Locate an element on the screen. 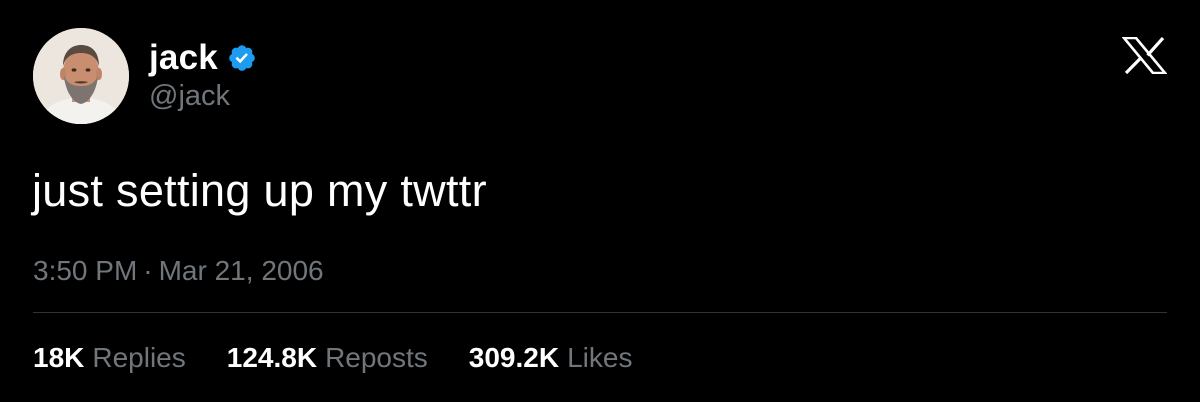  tweet-timestamp: 3:50 PM · Mar 21, 2006 is located at coordinates (178, 271).